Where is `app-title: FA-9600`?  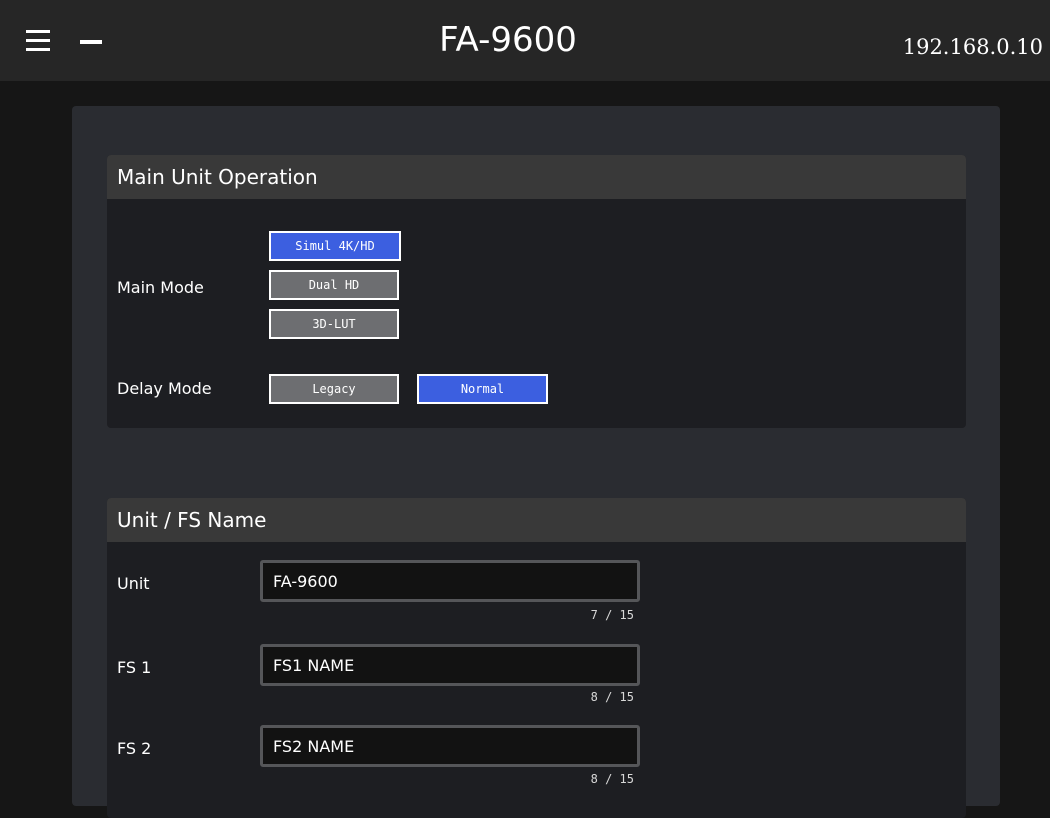 app-title: FA-9600 is located at coordinates (508, 40).